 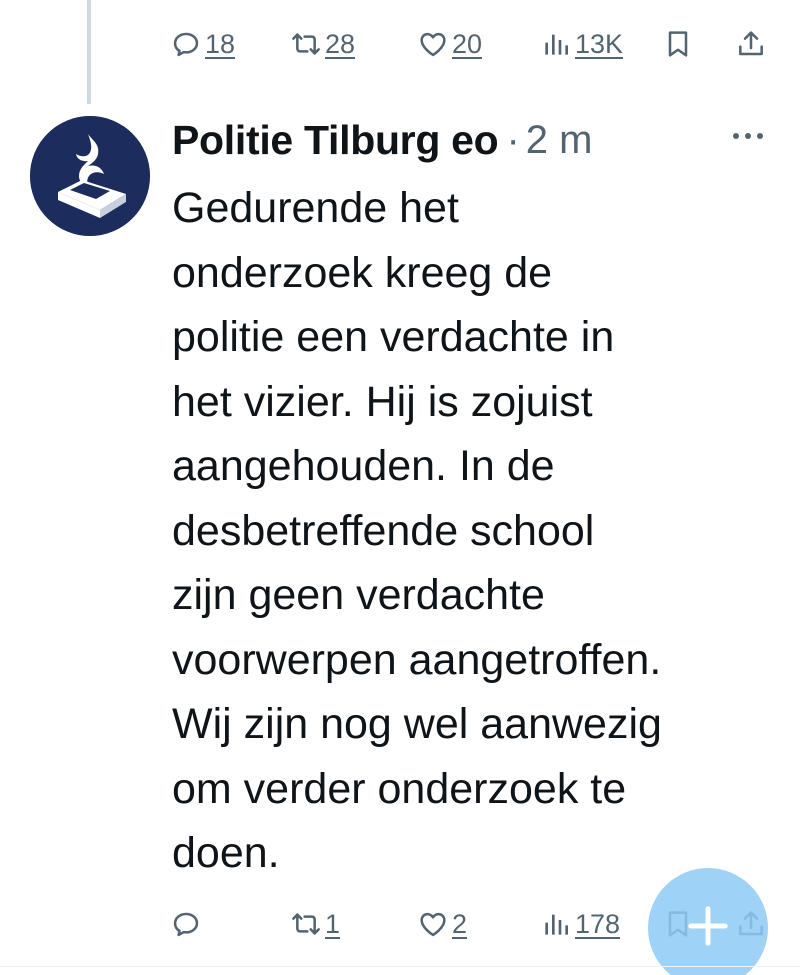 I want to click on tweet-header: Politie Tilburg eo · 2 m, so click(x=382, y=140).